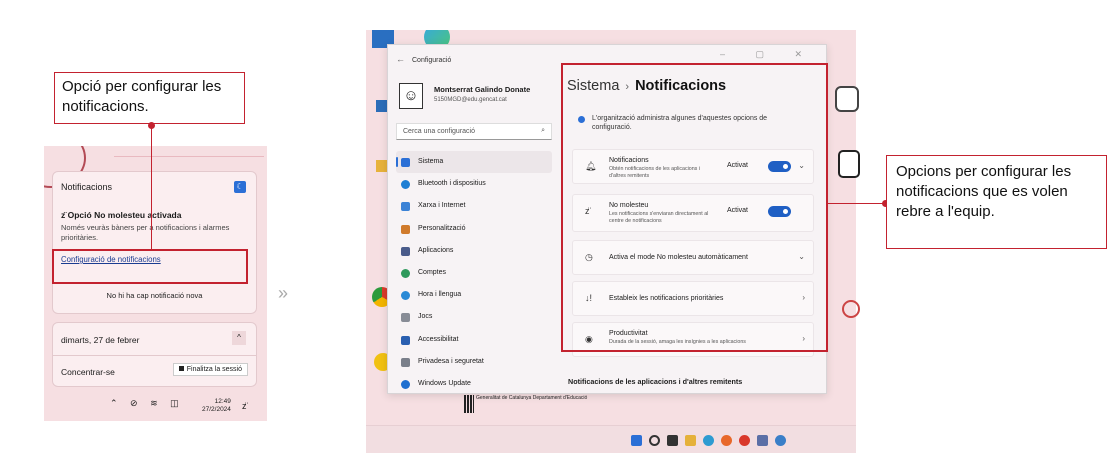 The image size is (1120, 469). Describe the element at coordinates (400, 59) in the screenshot. I see `back-arrow-icon: ←` at that location.